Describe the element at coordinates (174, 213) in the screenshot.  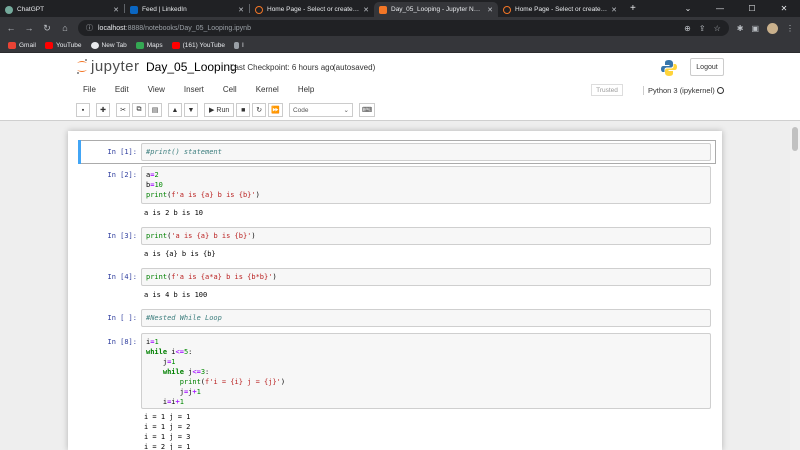
I see `cell-output: a is 2 b is 10` at that location.